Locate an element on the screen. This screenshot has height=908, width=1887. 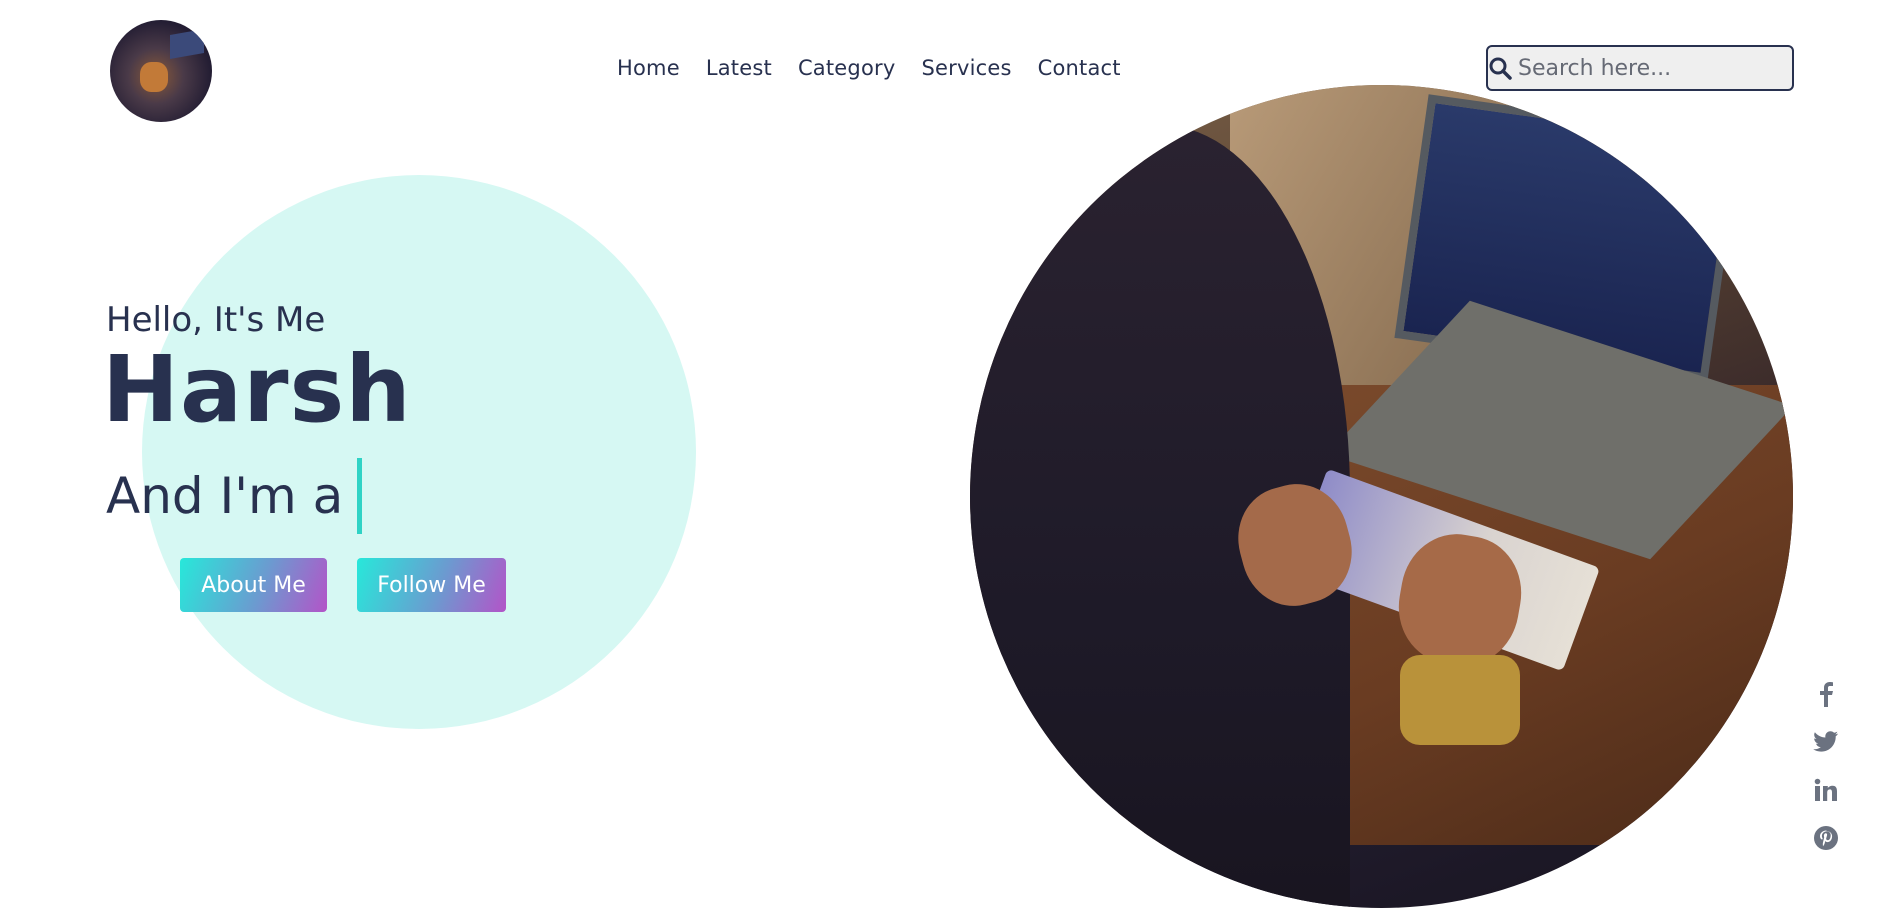
follow-me-button: Follow Me is located at coordinates (431, 585).